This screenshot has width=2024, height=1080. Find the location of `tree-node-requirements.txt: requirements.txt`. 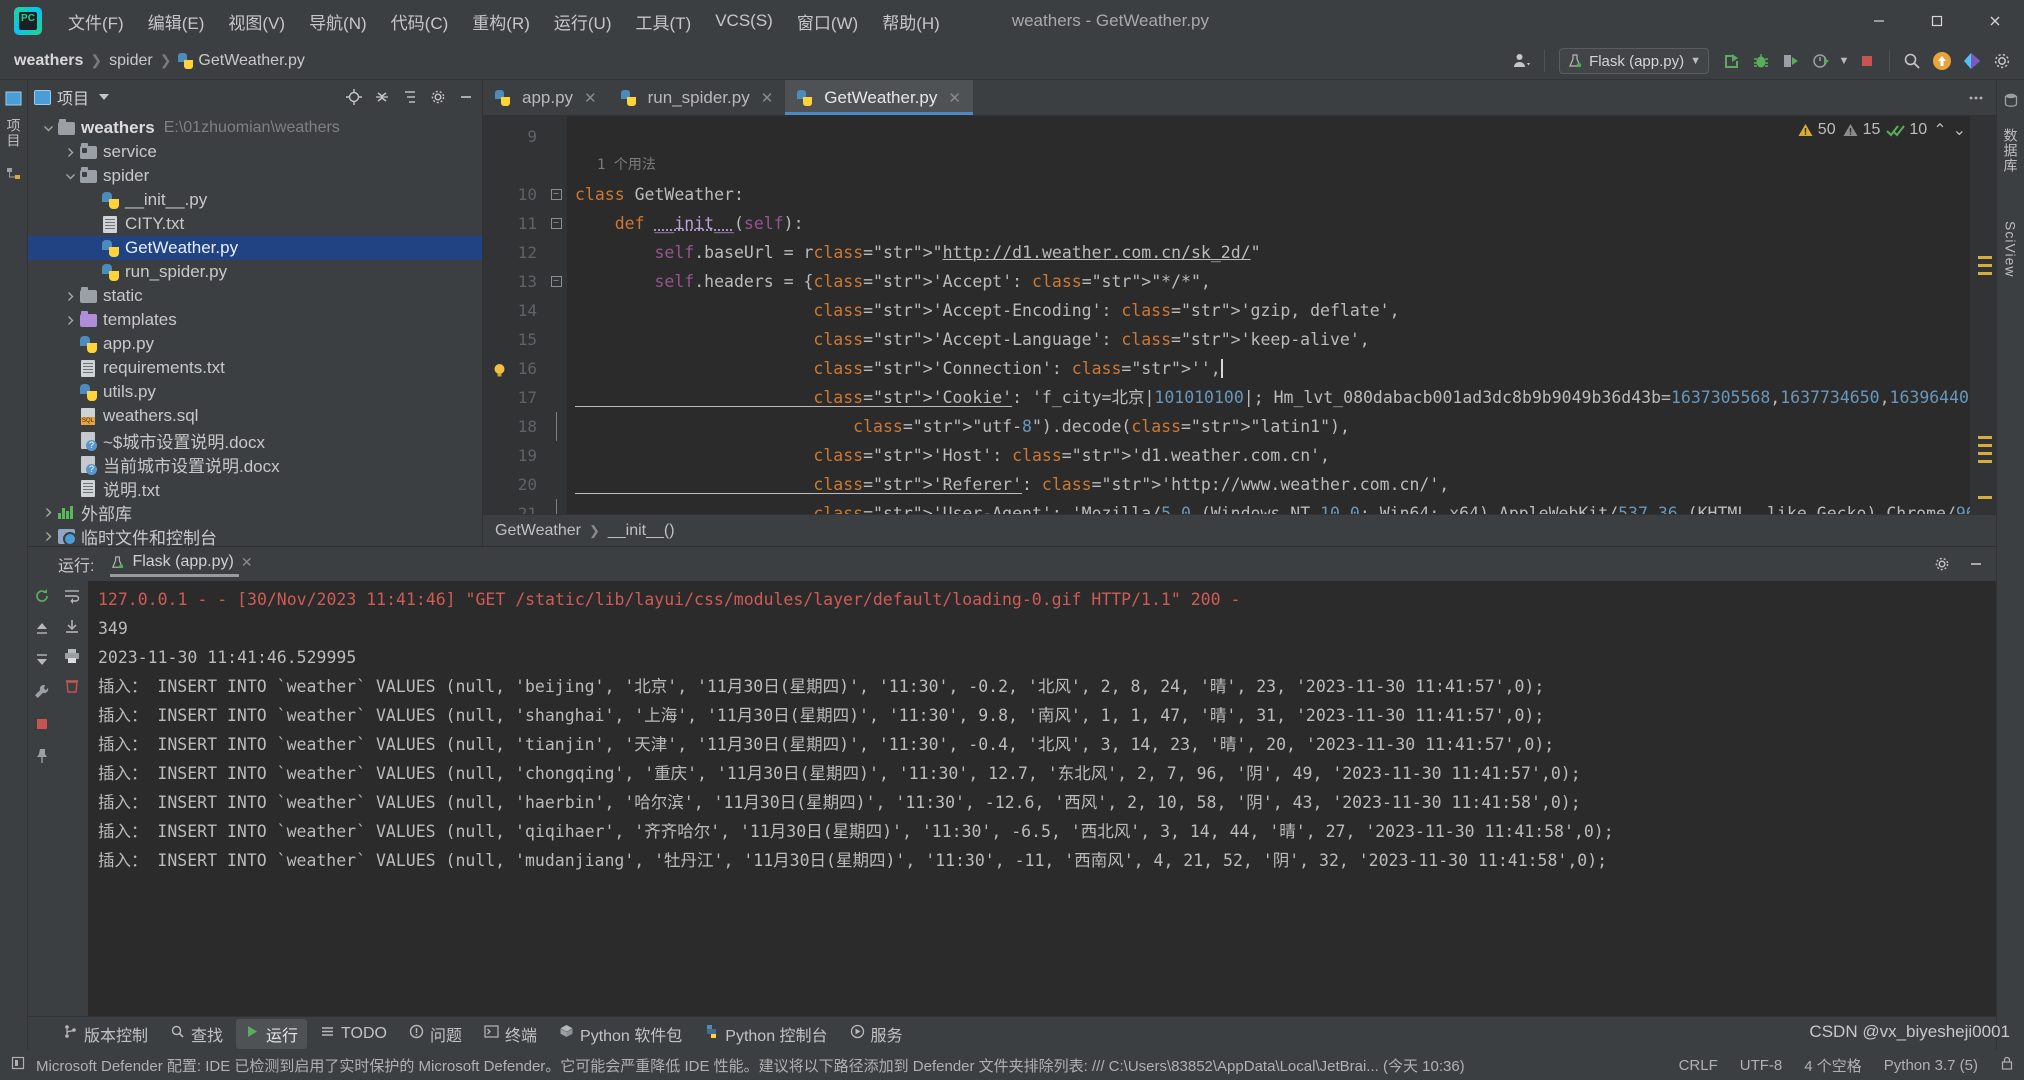

tree-node-requirements.txt: requirements.txt is located at coordinates (255, 368).